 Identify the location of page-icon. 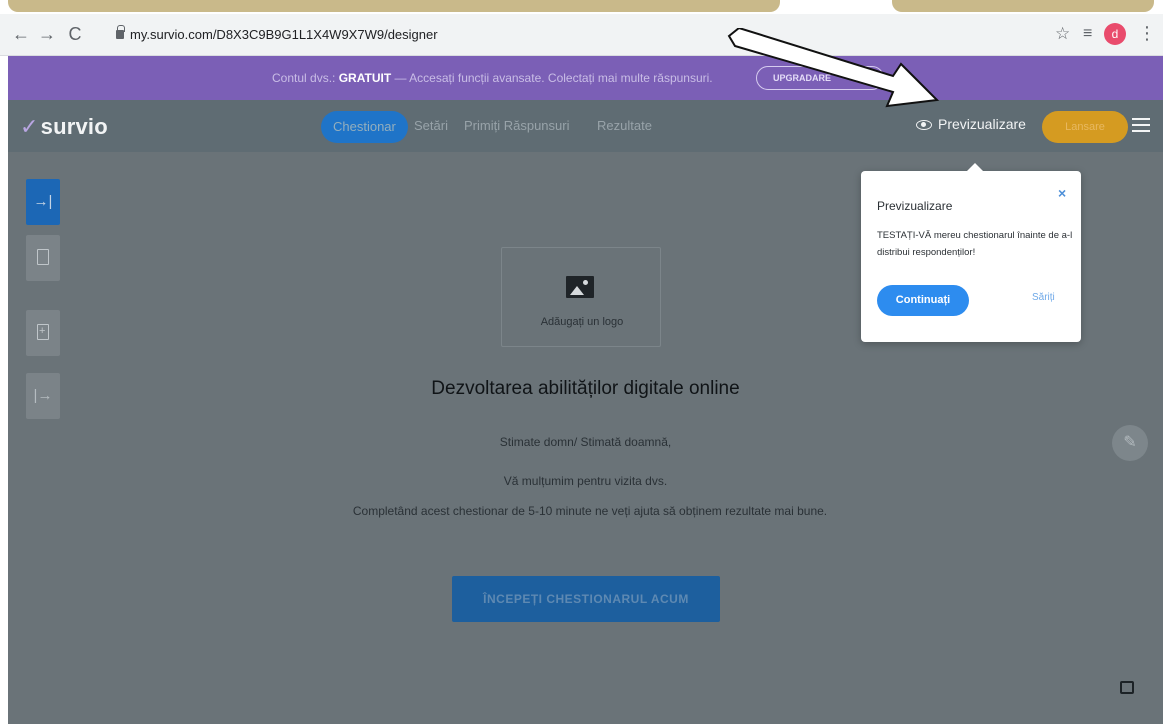
(43, 257).